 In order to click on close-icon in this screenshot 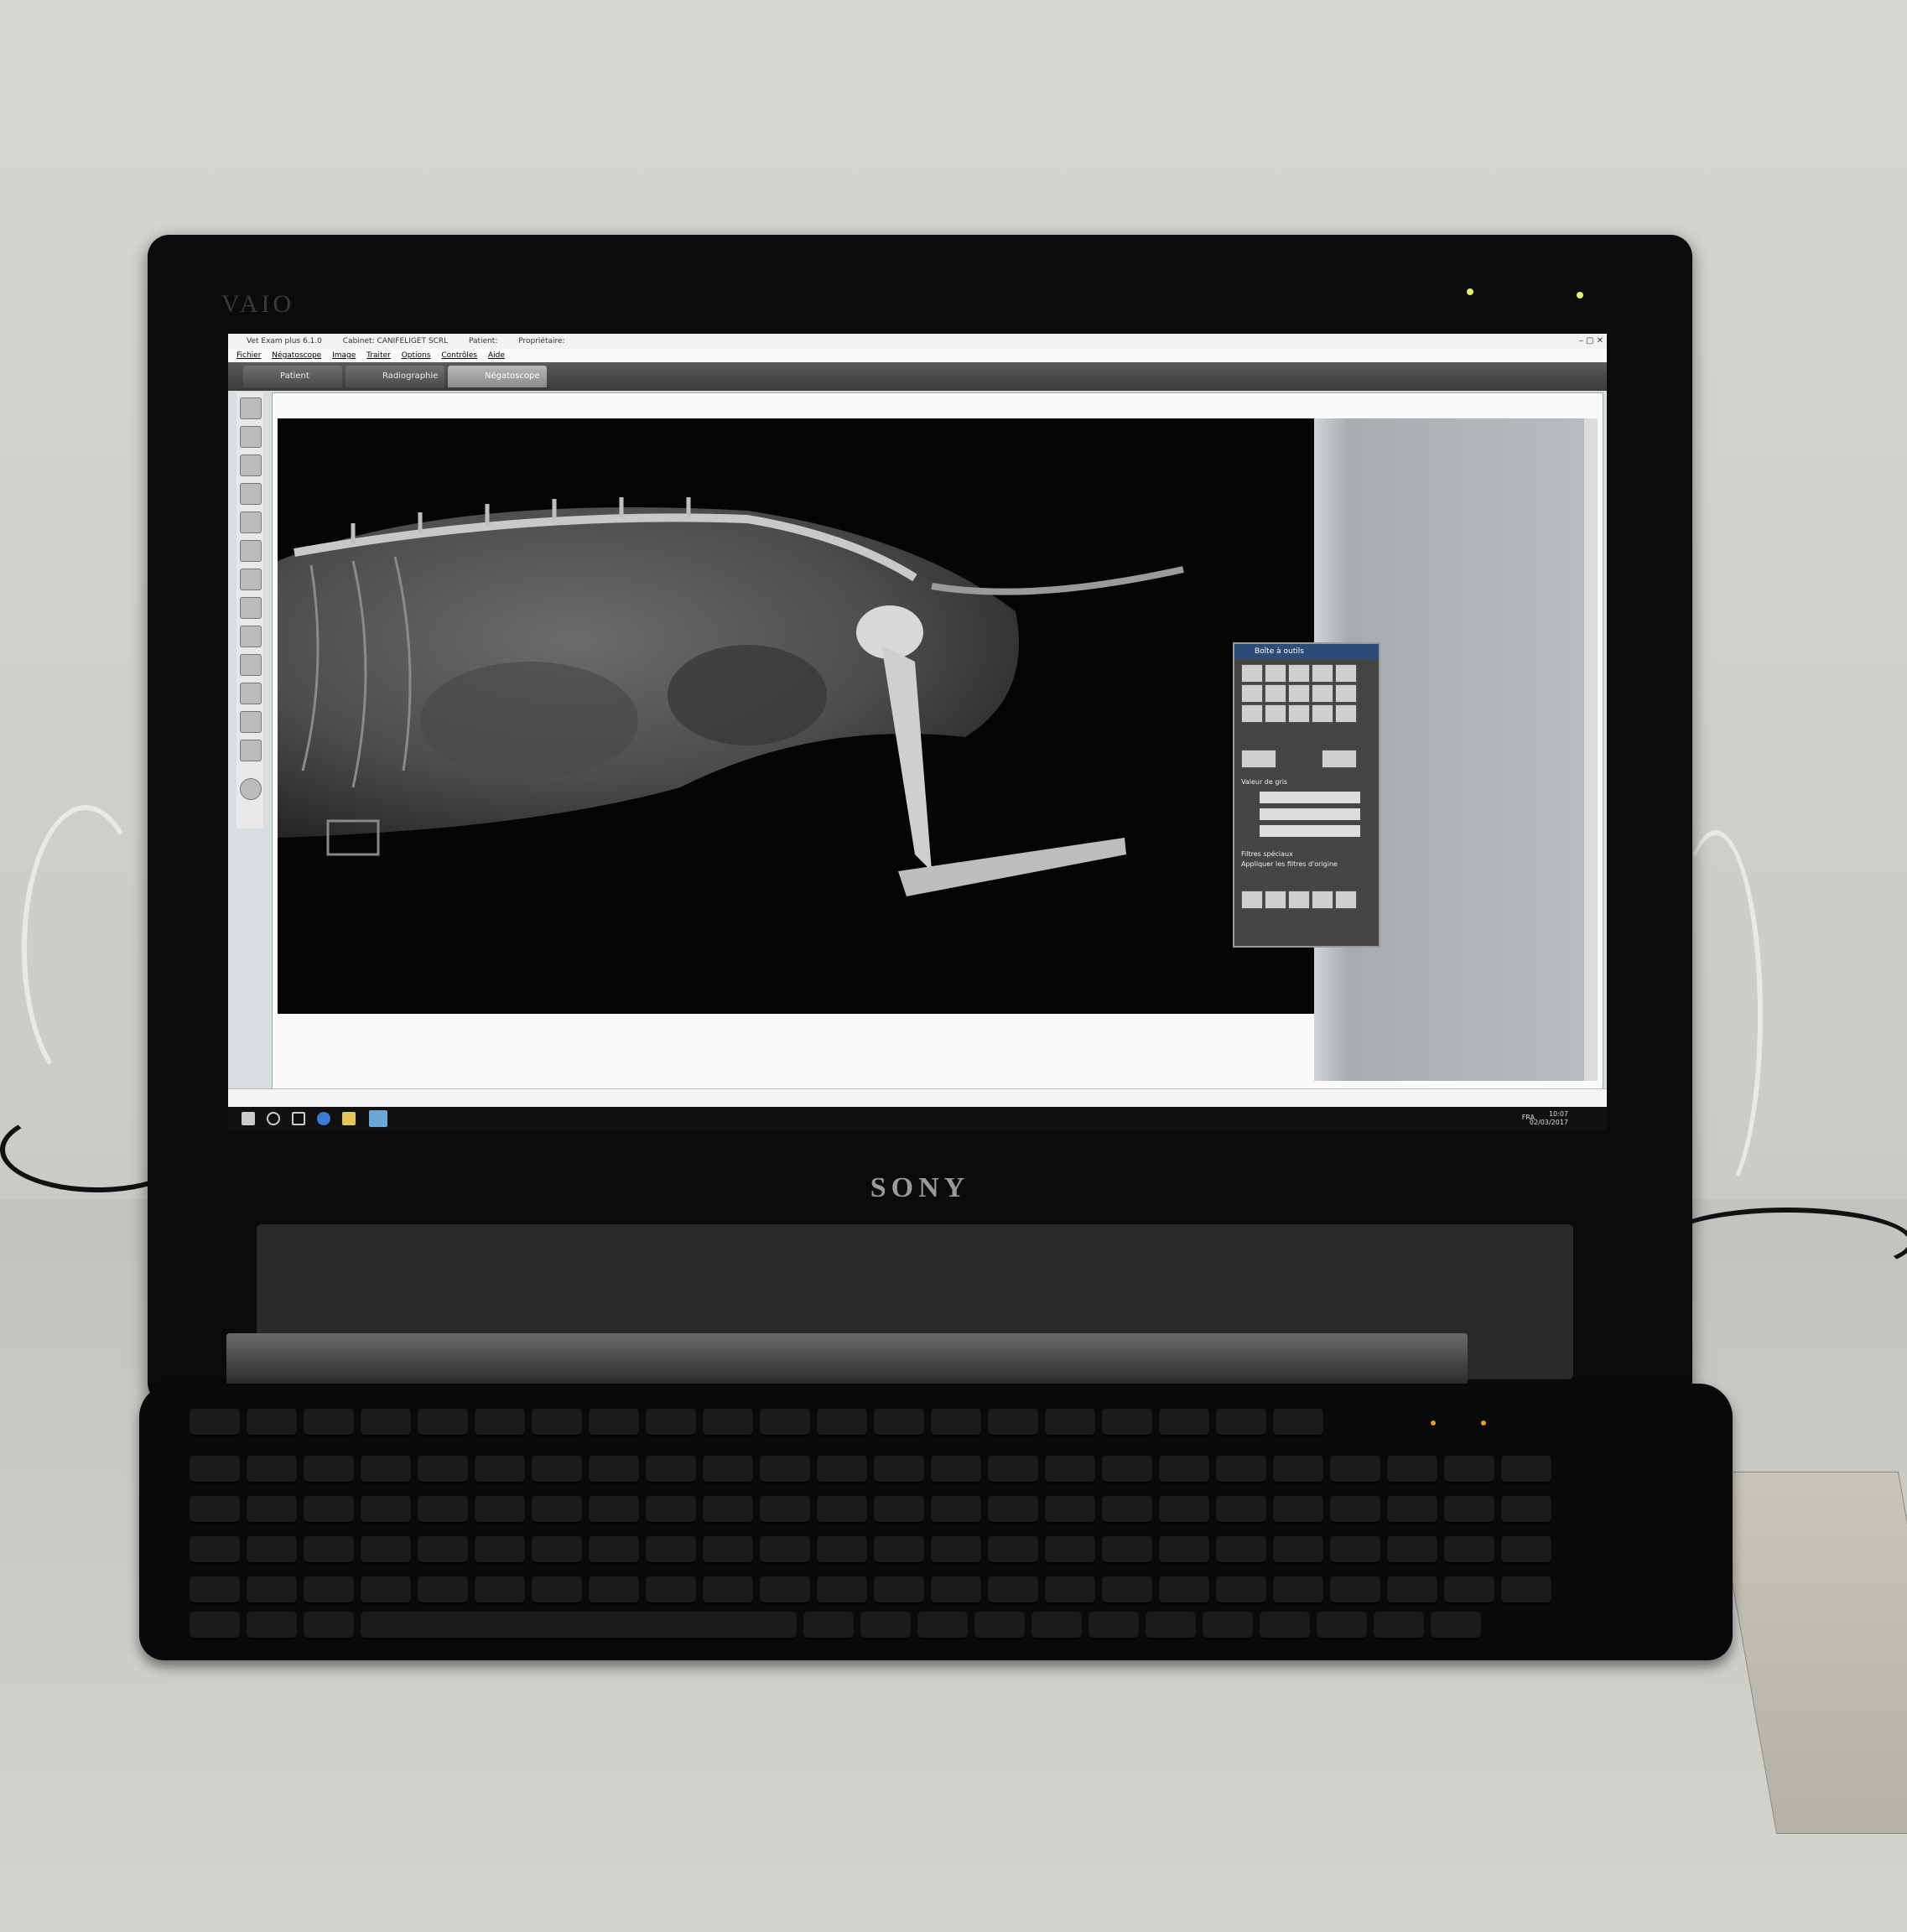, I will do `click(251, 636)`.